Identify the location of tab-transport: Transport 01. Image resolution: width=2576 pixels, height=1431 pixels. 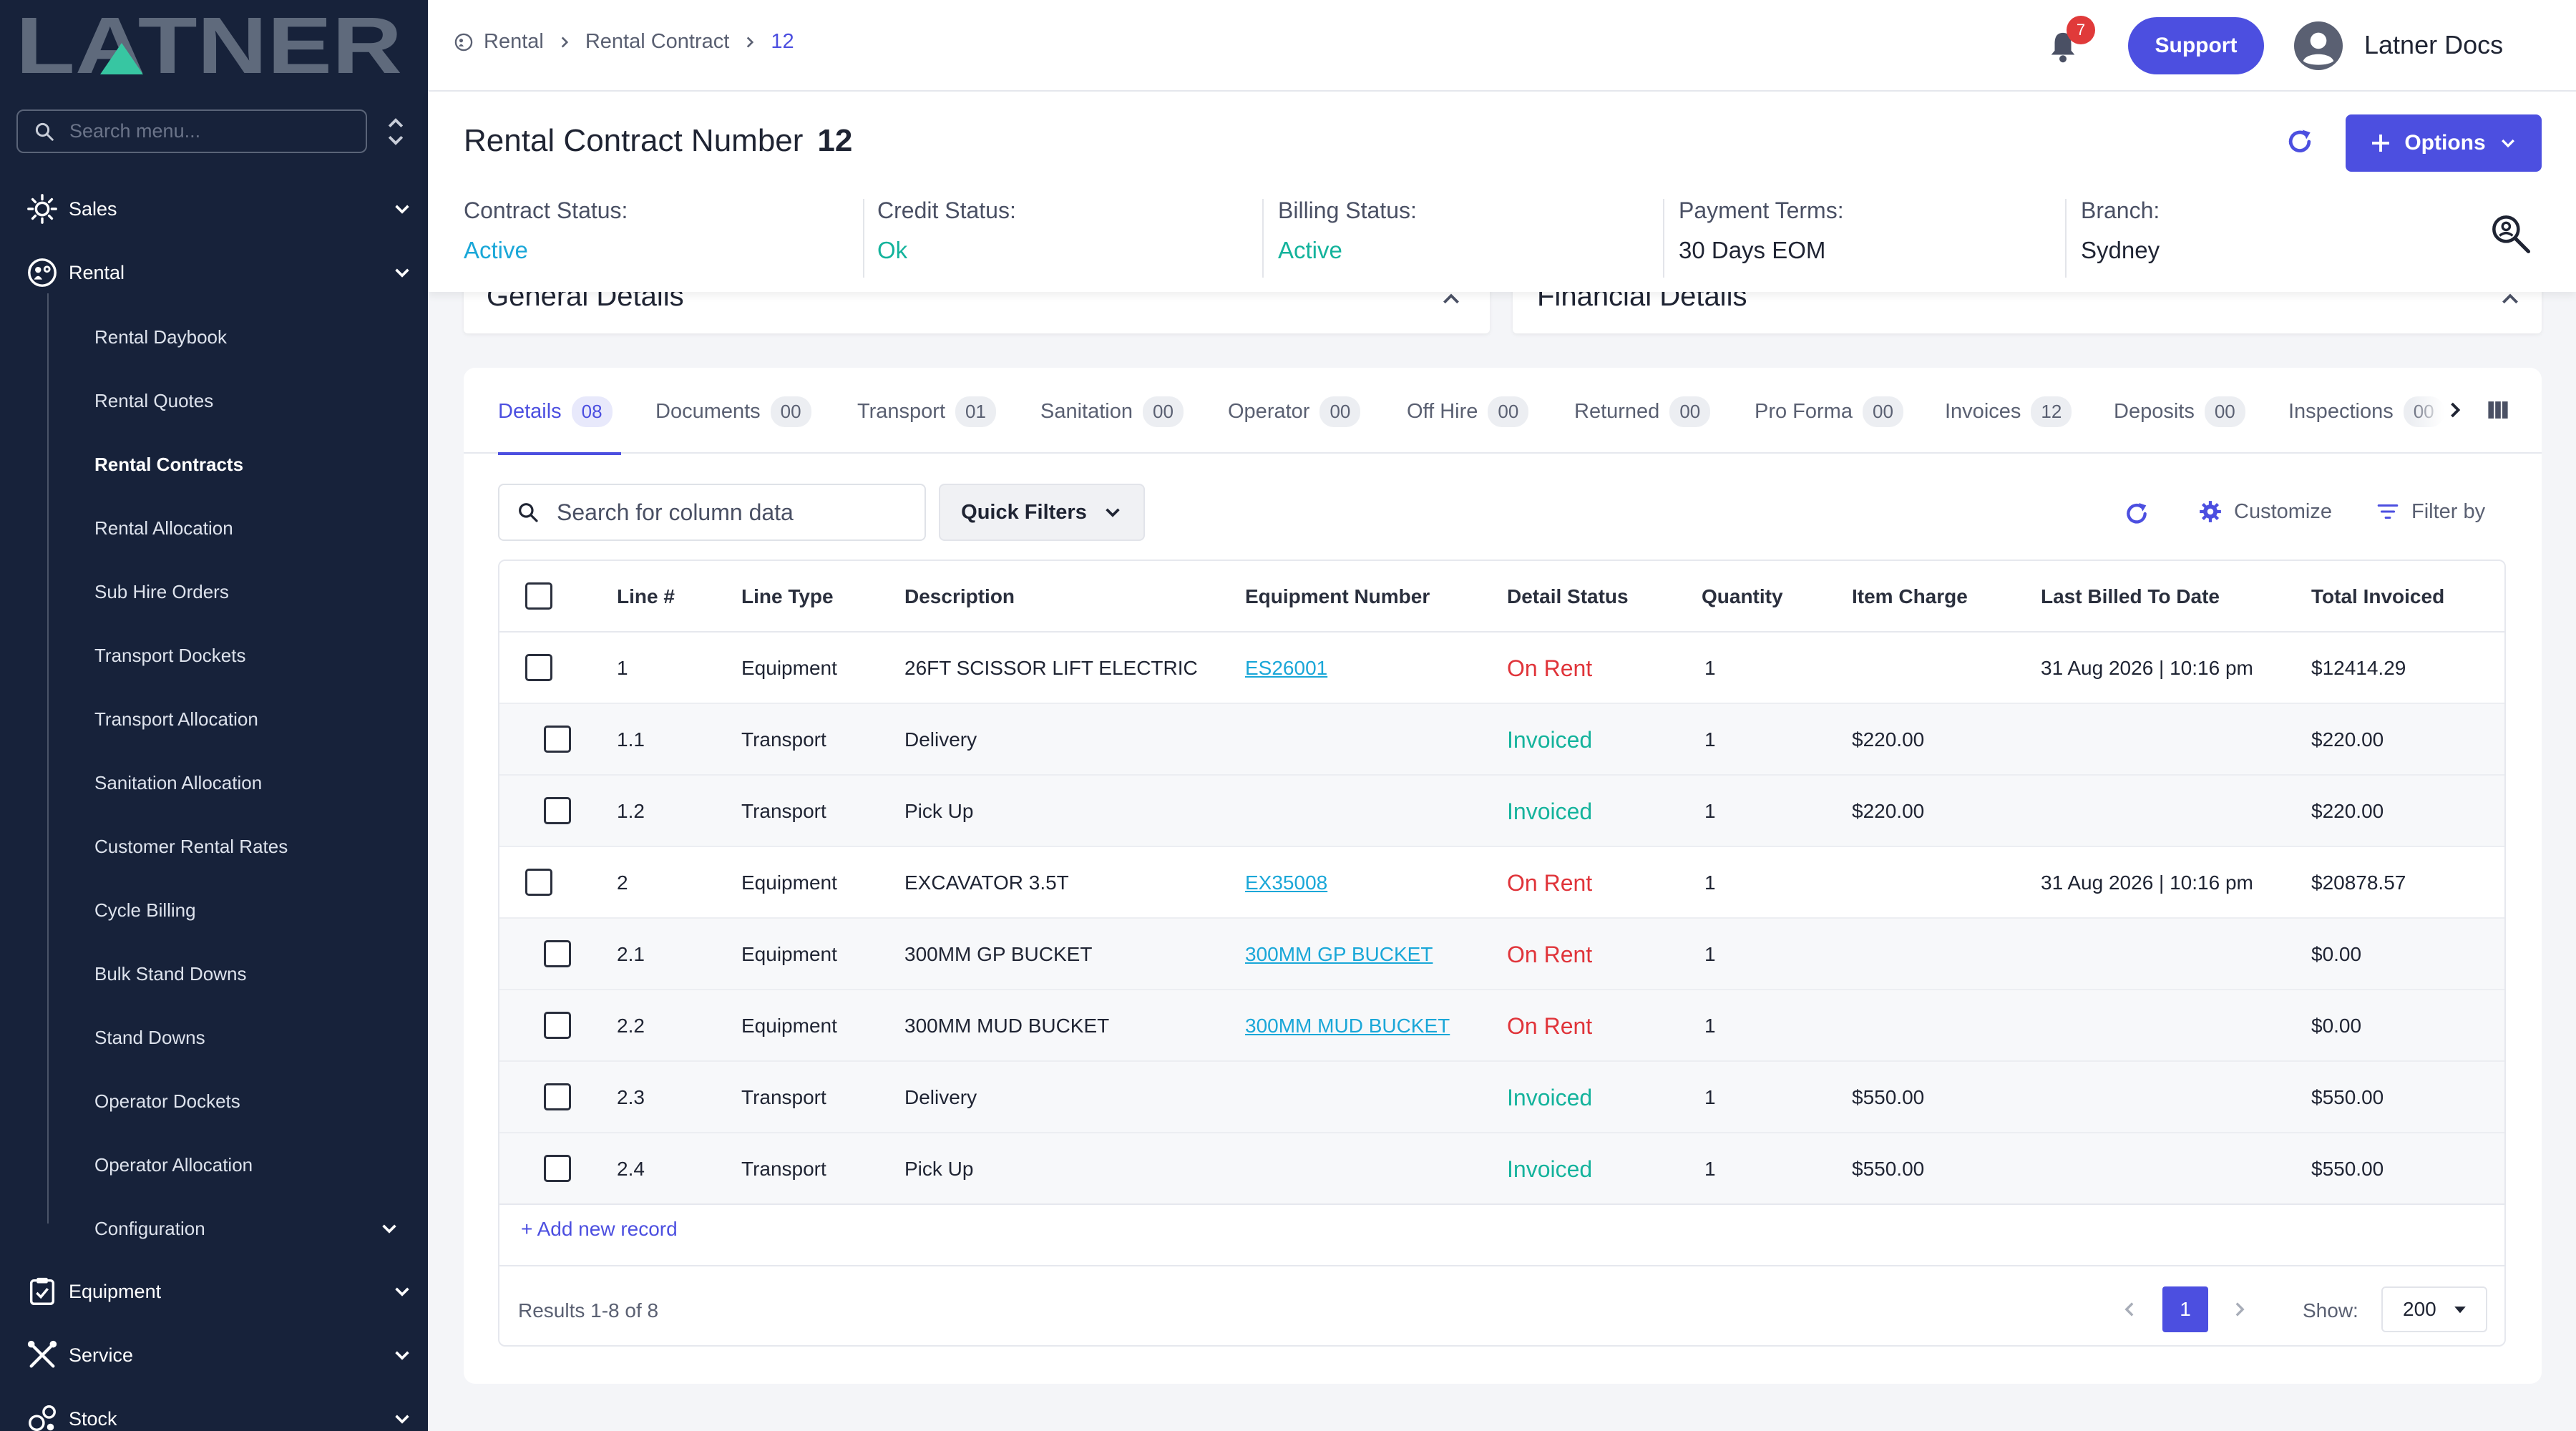
(926, 412).